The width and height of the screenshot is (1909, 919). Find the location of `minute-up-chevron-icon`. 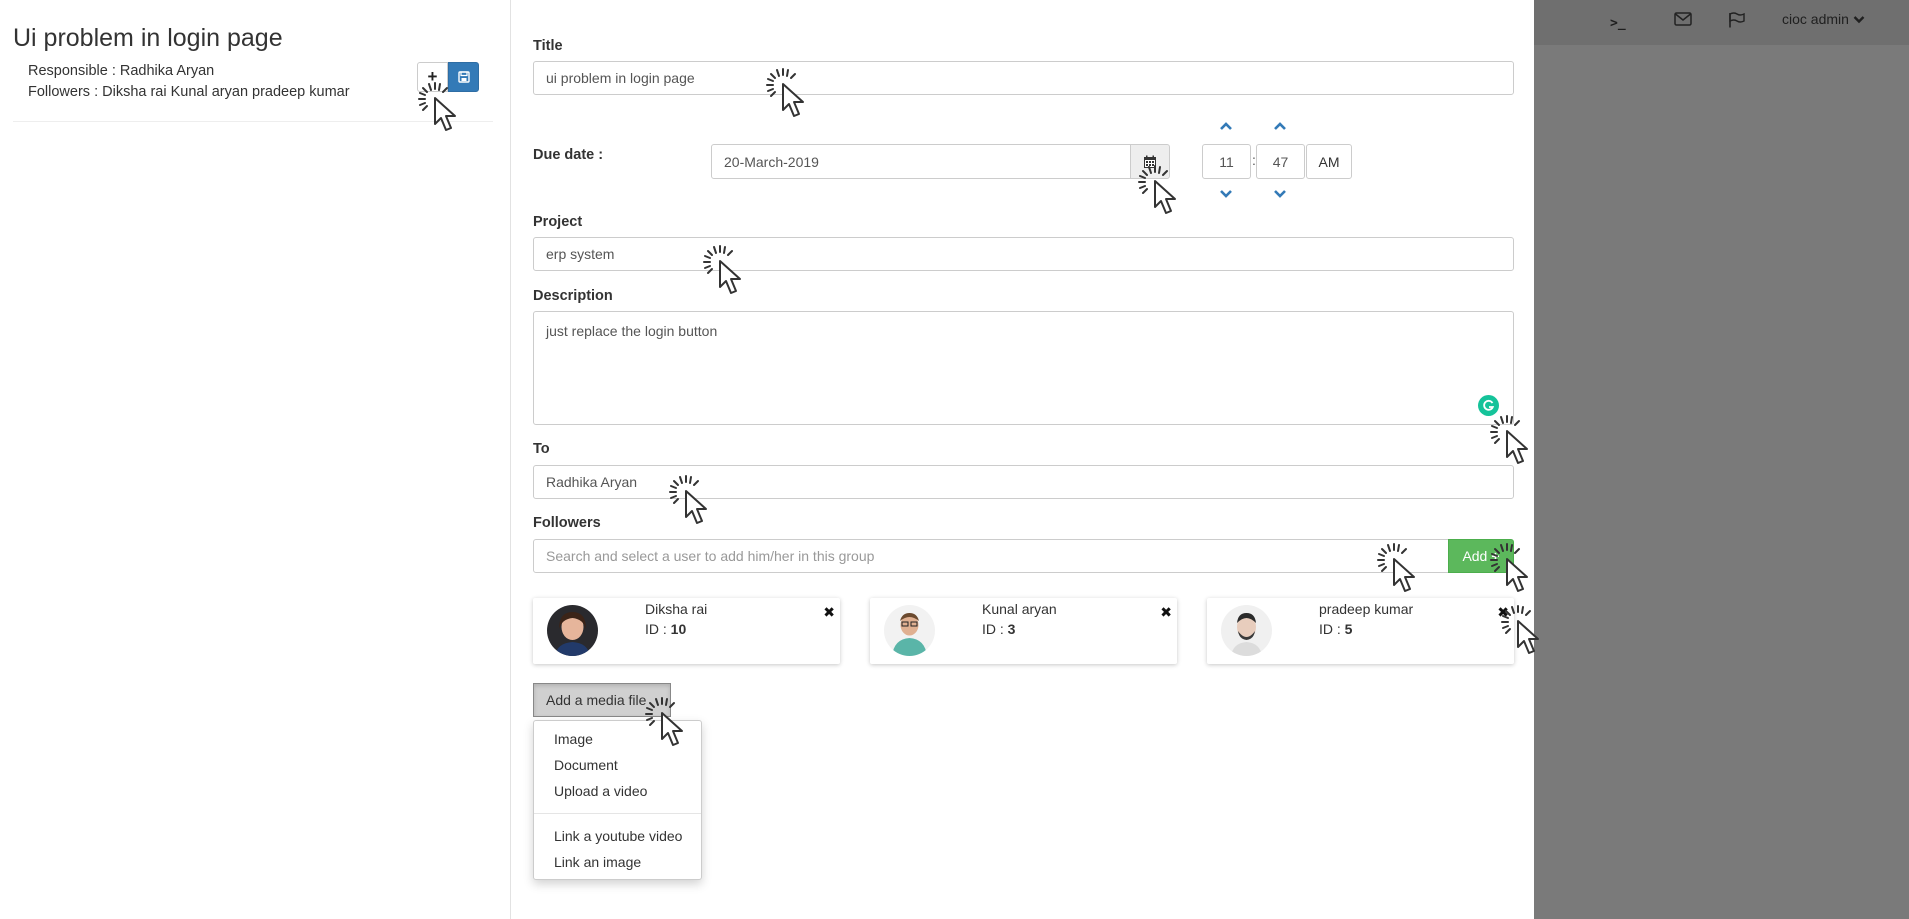

minute-up-chevron-icon is located at coordinates (1280, 126).